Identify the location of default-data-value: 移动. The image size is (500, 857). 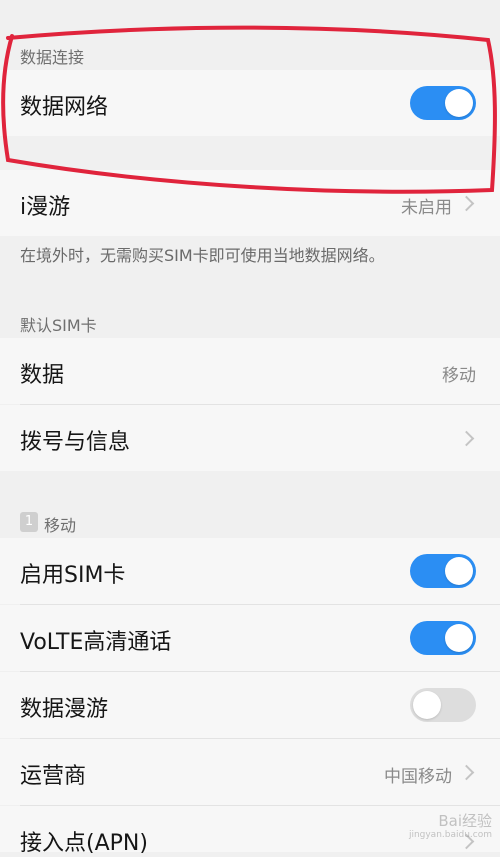
(459, 376).